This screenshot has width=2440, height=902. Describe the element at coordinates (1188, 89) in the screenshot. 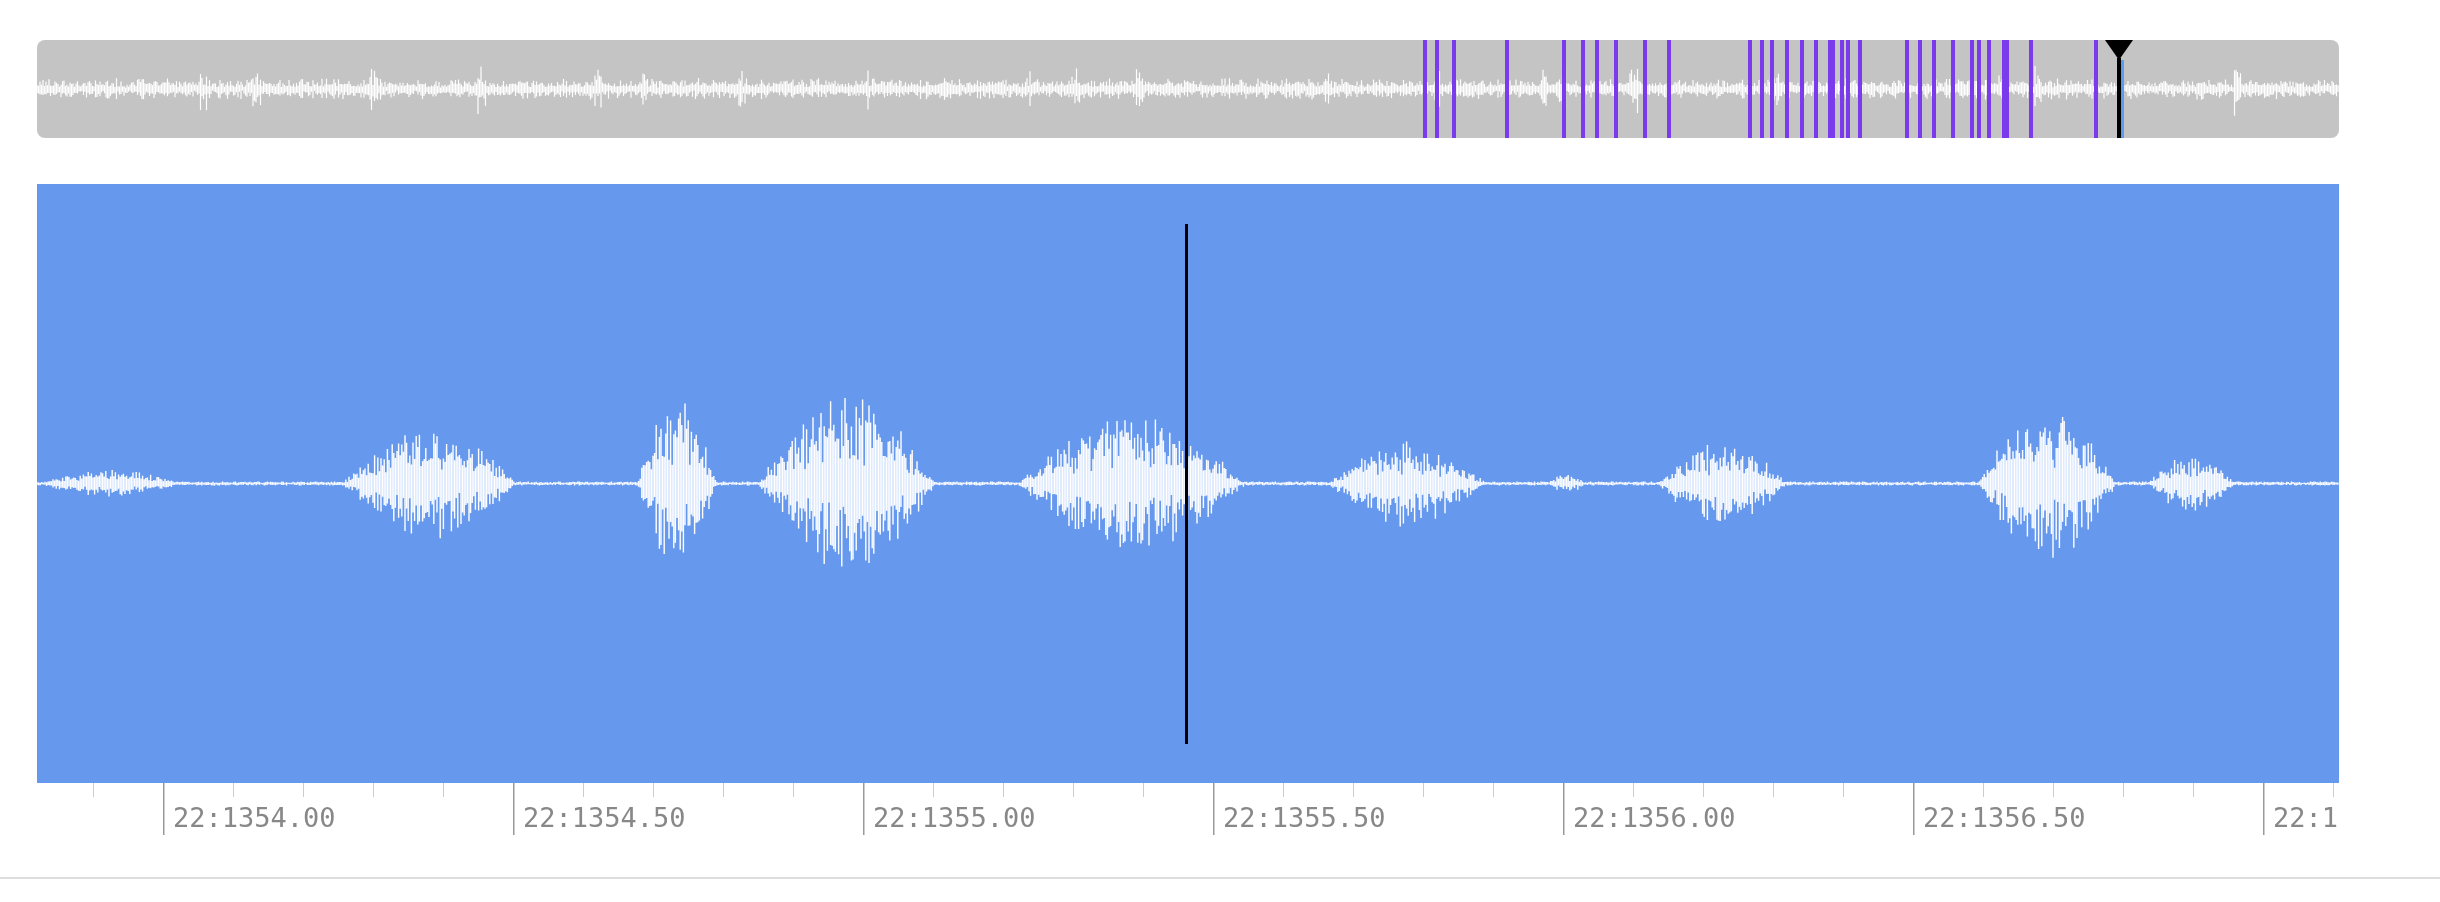

I see `overview-waveform-panel` at that location.